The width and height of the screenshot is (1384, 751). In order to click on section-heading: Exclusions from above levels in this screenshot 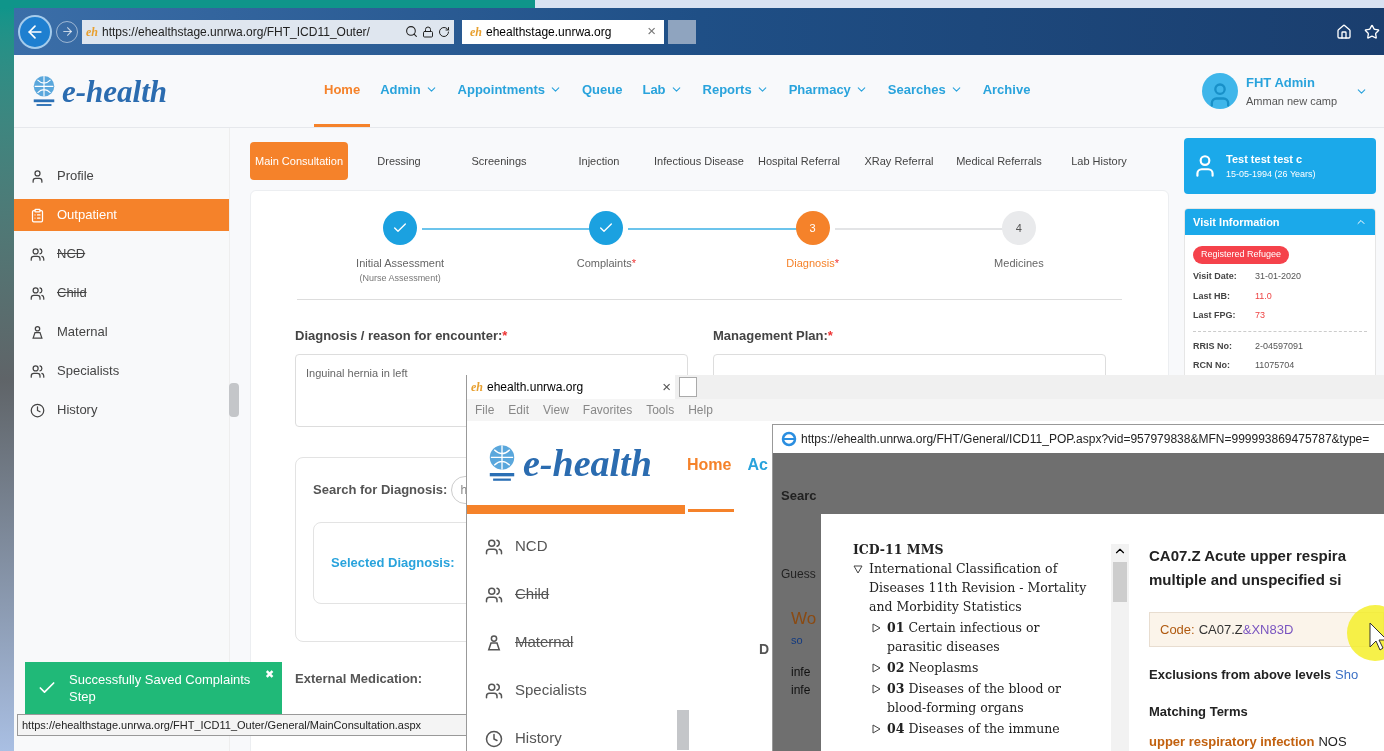, I will do `click(1240, 674)`.